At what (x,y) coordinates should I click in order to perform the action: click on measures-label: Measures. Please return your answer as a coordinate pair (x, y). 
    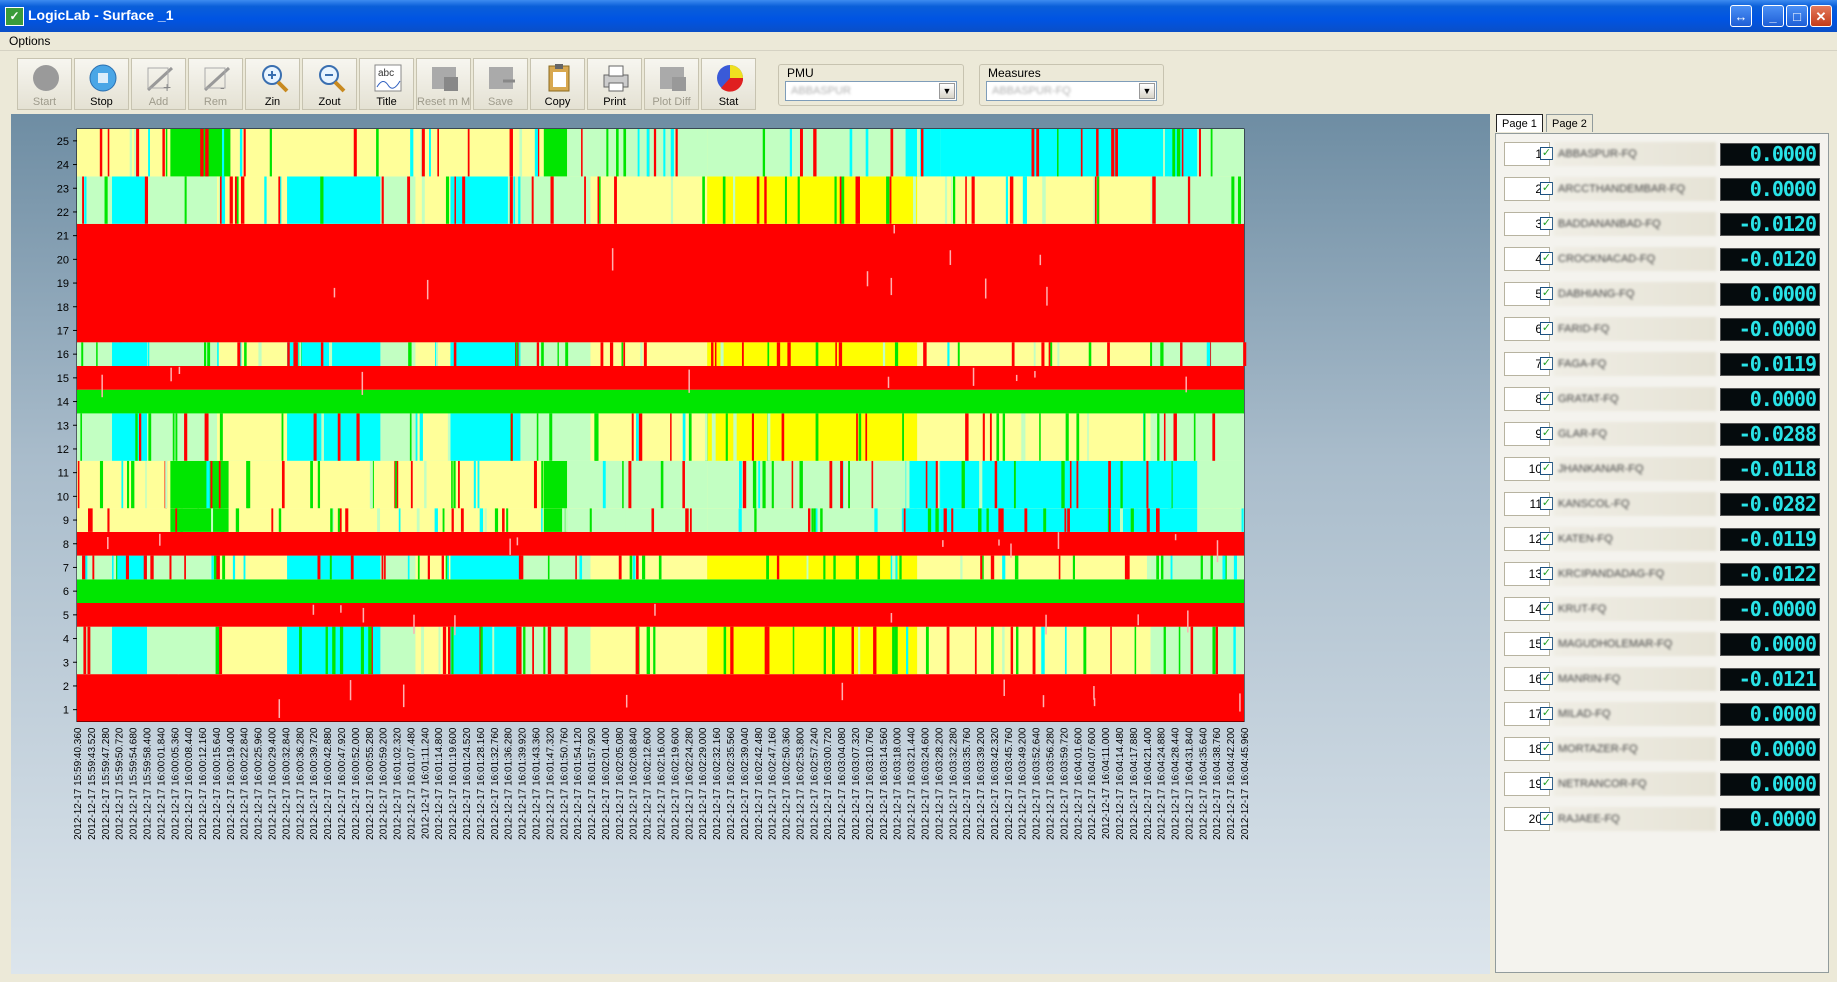
    Looking at the image, I should click on (1014, 73).